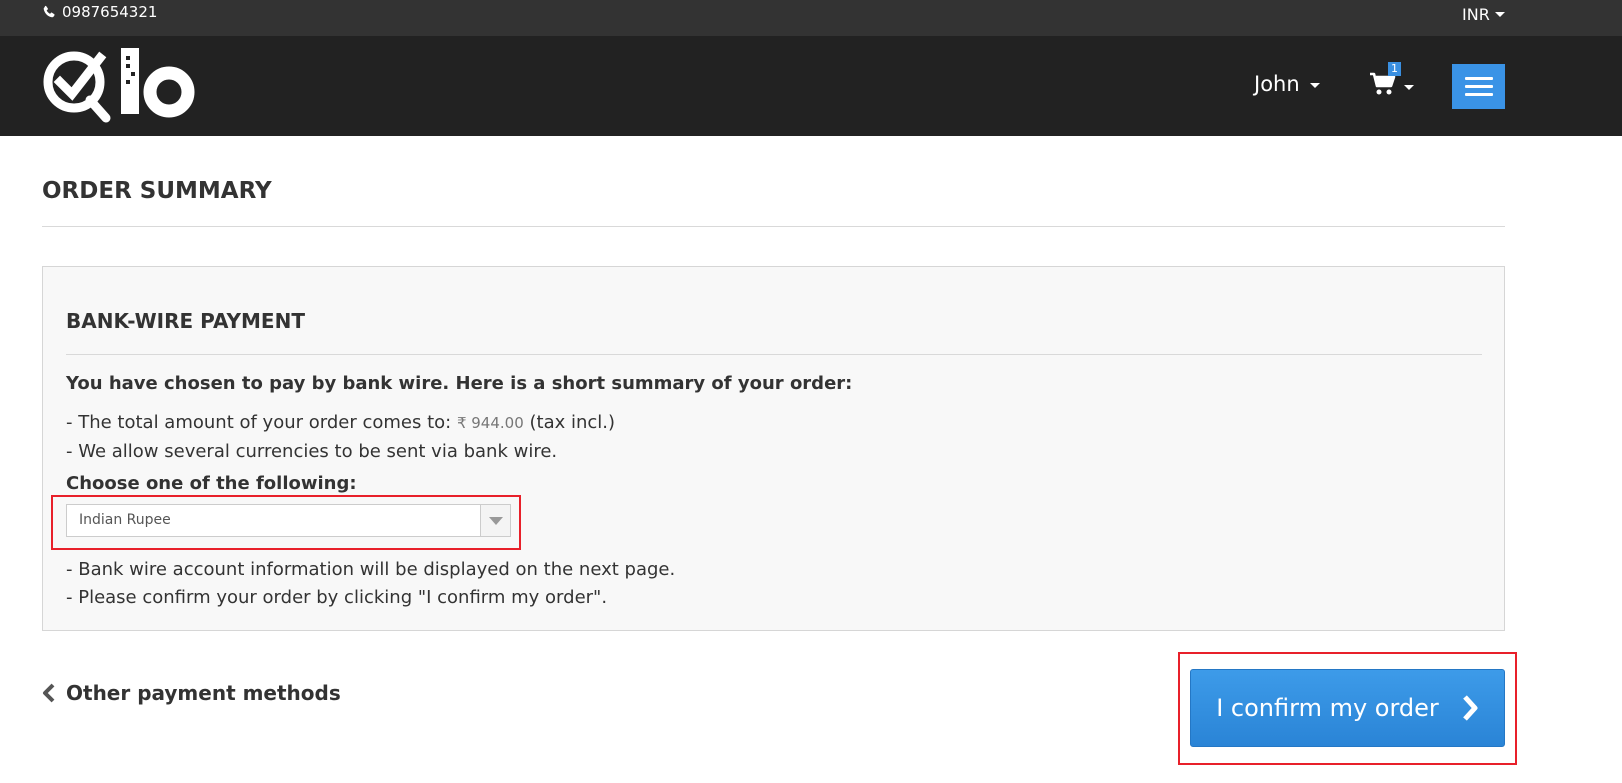  What do you see at coordinates (811, 18) in the screenshot?
I see `top-utility-bar: 0987654321 INR` at bounding box center [811, 18].